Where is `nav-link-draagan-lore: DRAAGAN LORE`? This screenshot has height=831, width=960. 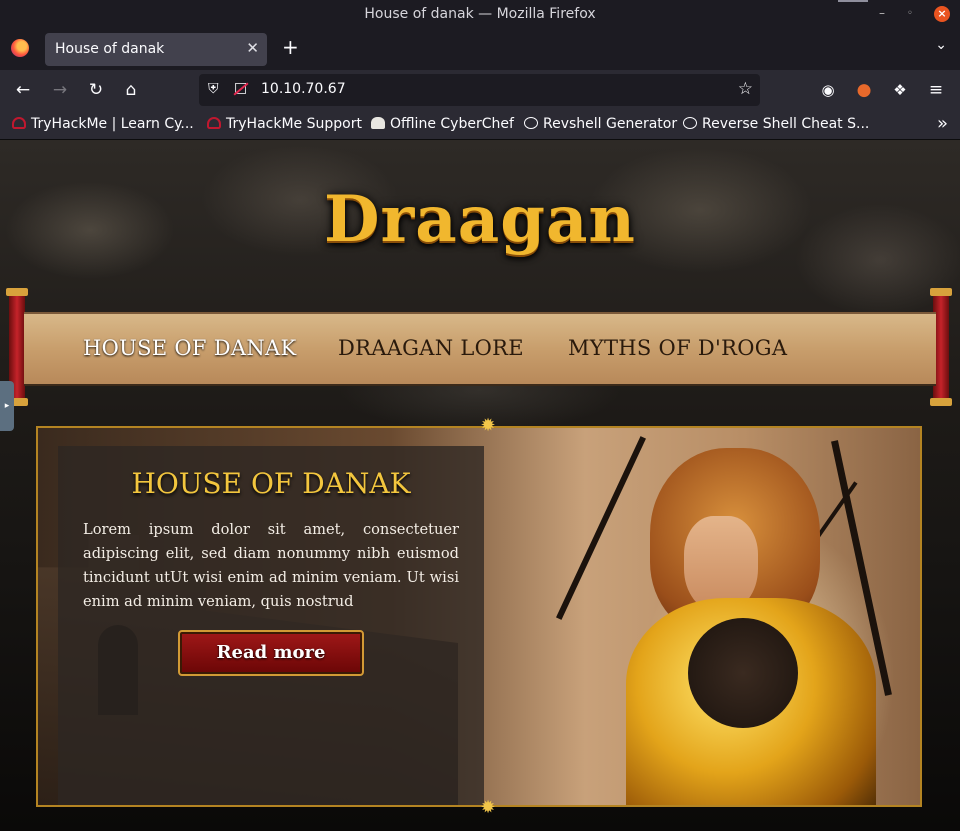 nav-link-draagan-lore: DRAAGAN LORE is located at coordinates (431, 348).